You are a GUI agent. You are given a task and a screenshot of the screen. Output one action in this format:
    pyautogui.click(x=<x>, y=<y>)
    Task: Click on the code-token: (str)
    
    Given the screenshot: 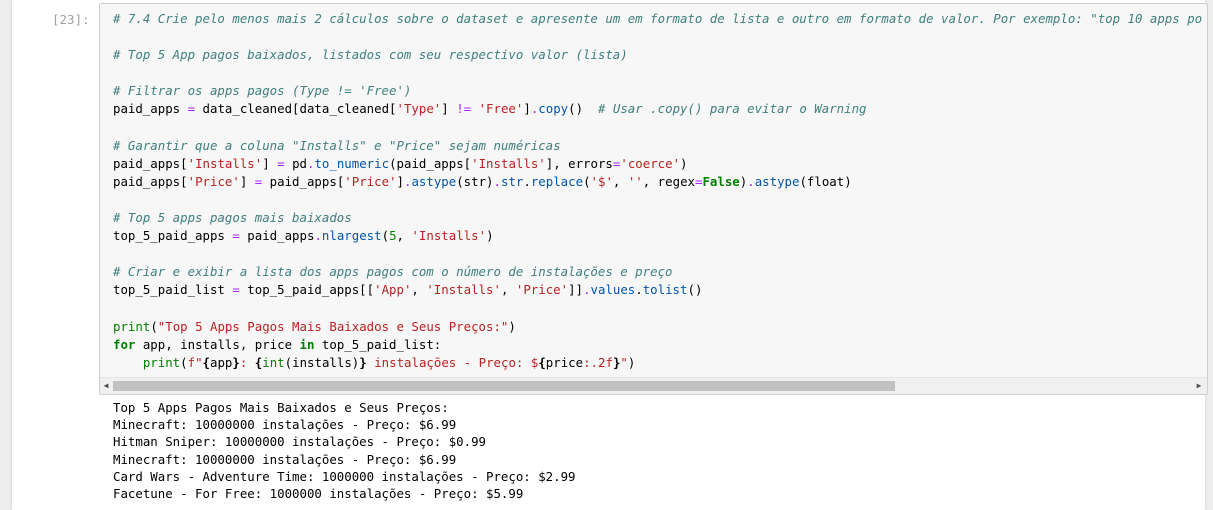 What is the action you would take?
    pyautogui.click(x=475, y=181)
    